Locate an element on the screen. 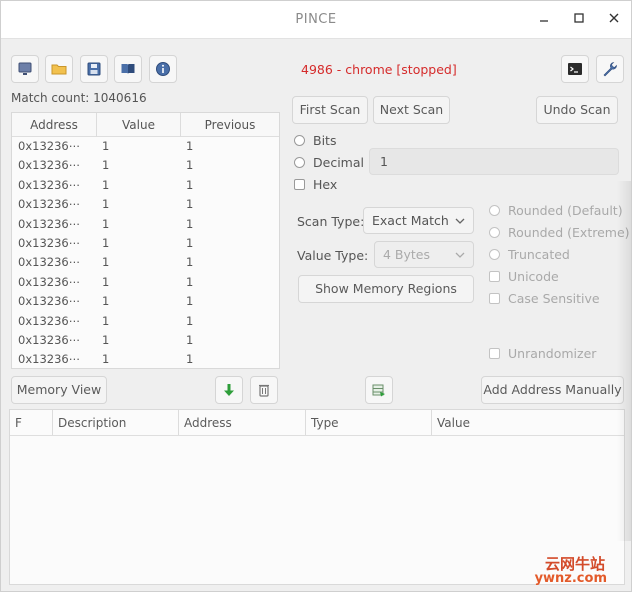 Image resolution: width=632 pixels, height=592 pixels. trash-icon is located at coordinates (264, 390).